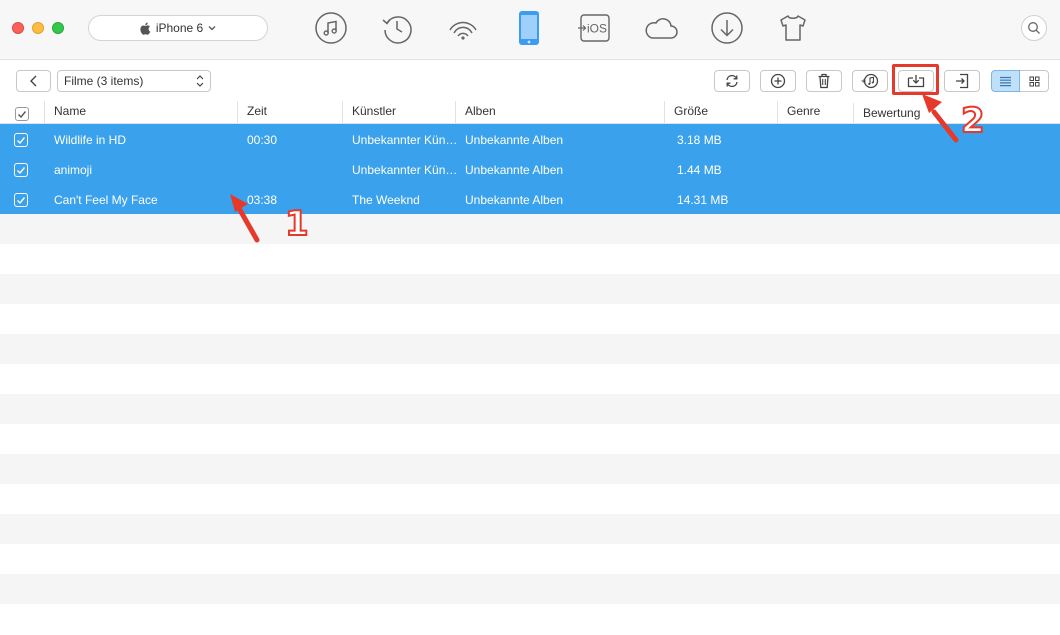 The image size is (1060, 635). I want to click on cloud-icon, so click(661, 28).